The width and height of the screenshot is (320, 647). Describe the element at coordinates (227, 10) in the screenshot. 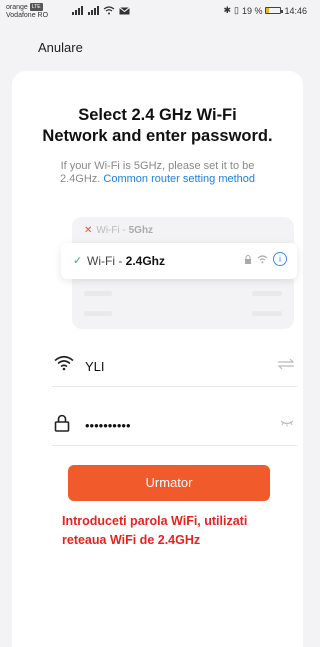

I see `bluetooth-icon: ✱` at that location.